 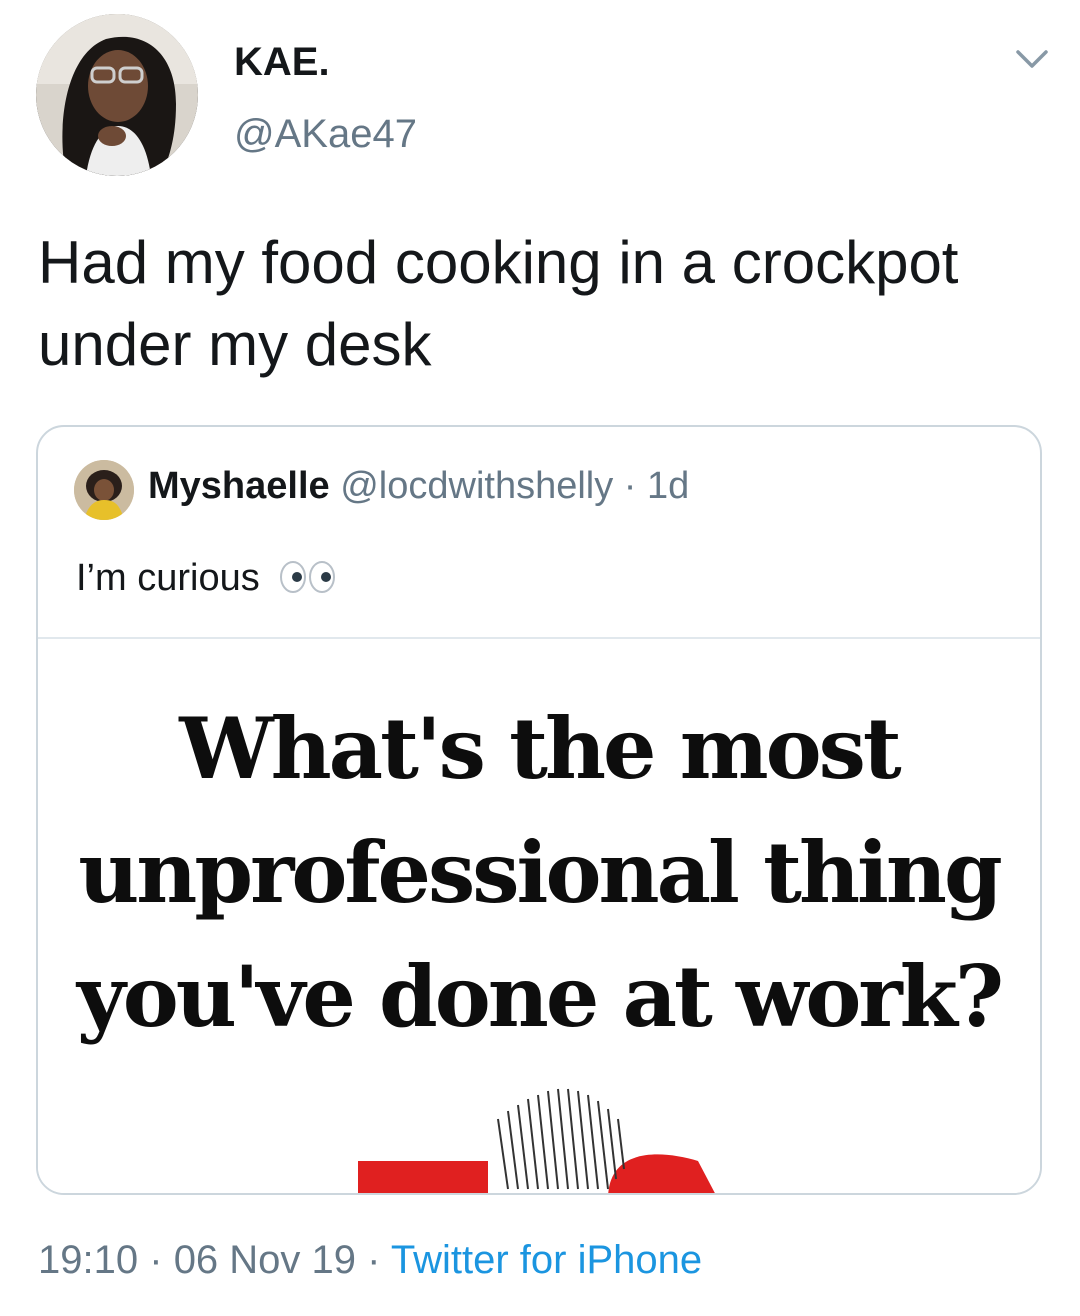 I want to click on author-avatar, so click(x=117, y=95).